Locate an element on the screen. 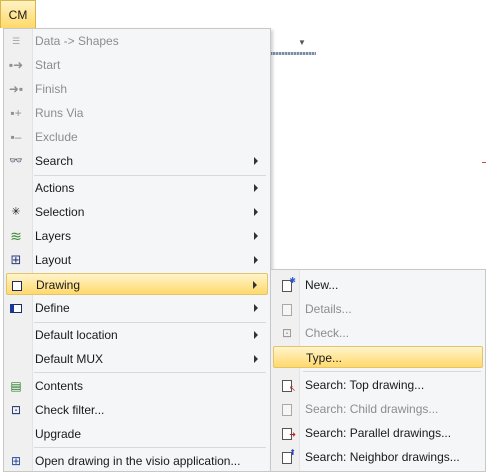 This screenshot has height=472, width=486. menu-item-label: Drawing is located at coordinates (58, 285).